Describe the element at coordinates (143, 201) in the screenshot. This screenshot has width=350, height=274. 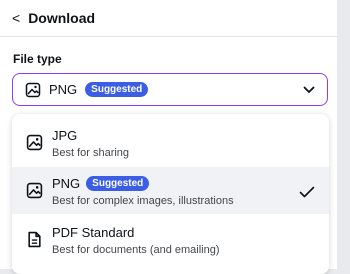
I see `option-subtitle: Best for complex images, illustrations` at that location.